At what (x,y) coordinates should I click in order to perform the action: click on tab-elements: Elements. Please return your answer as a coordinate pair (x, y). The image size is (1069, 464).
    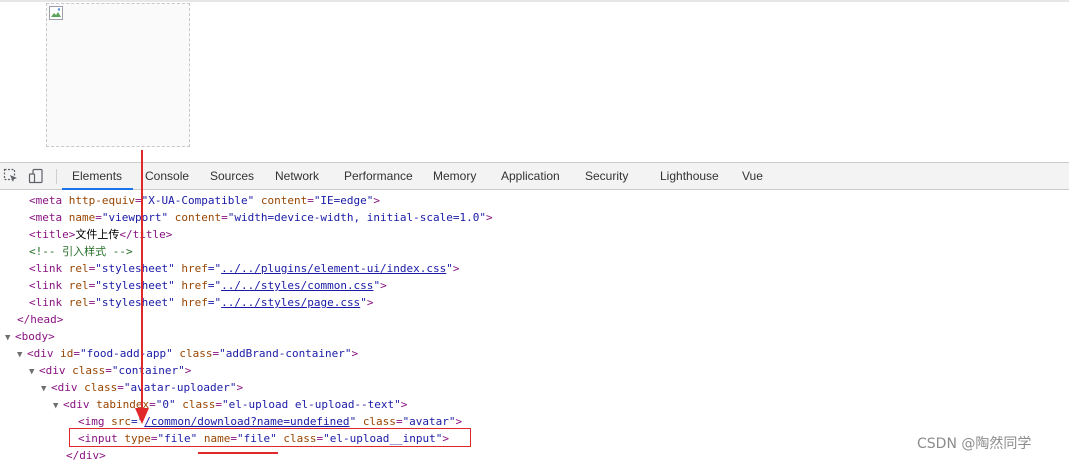
    Looking at the image, I should click on (97, 176).